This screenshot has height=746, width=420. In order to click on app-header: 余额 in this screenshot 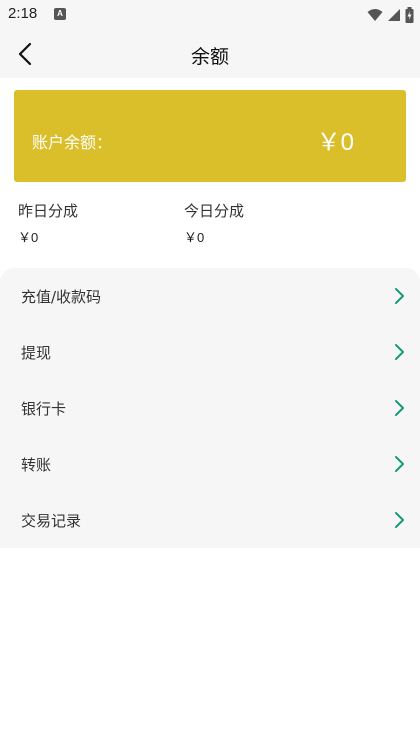, I will do `click(210, 54)`.